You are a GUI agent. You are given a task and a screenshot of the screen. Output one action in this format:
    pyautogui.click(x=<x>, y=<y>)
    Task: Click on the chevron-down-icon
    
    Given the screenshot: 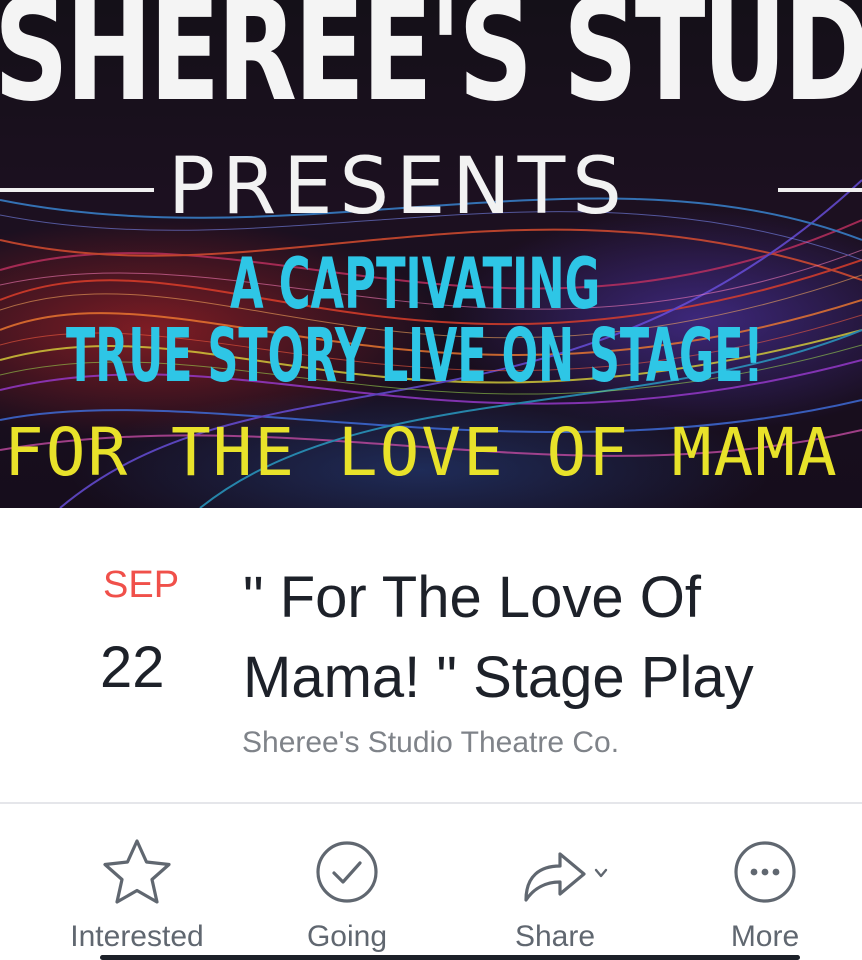 What is the action you would take?
    pyautogui.click(x=601, y=873)
    